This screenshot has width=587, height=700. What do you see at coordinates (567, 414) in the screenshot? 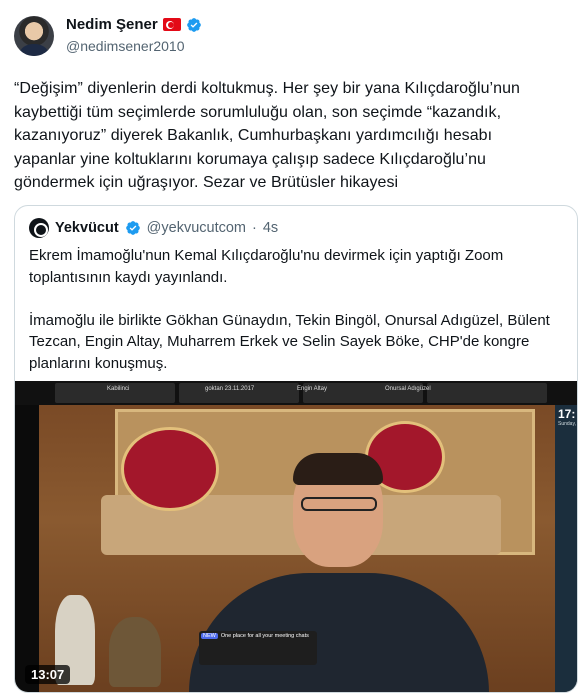
I see `zoom-clock: 17:` at bounding box center [567, 414].